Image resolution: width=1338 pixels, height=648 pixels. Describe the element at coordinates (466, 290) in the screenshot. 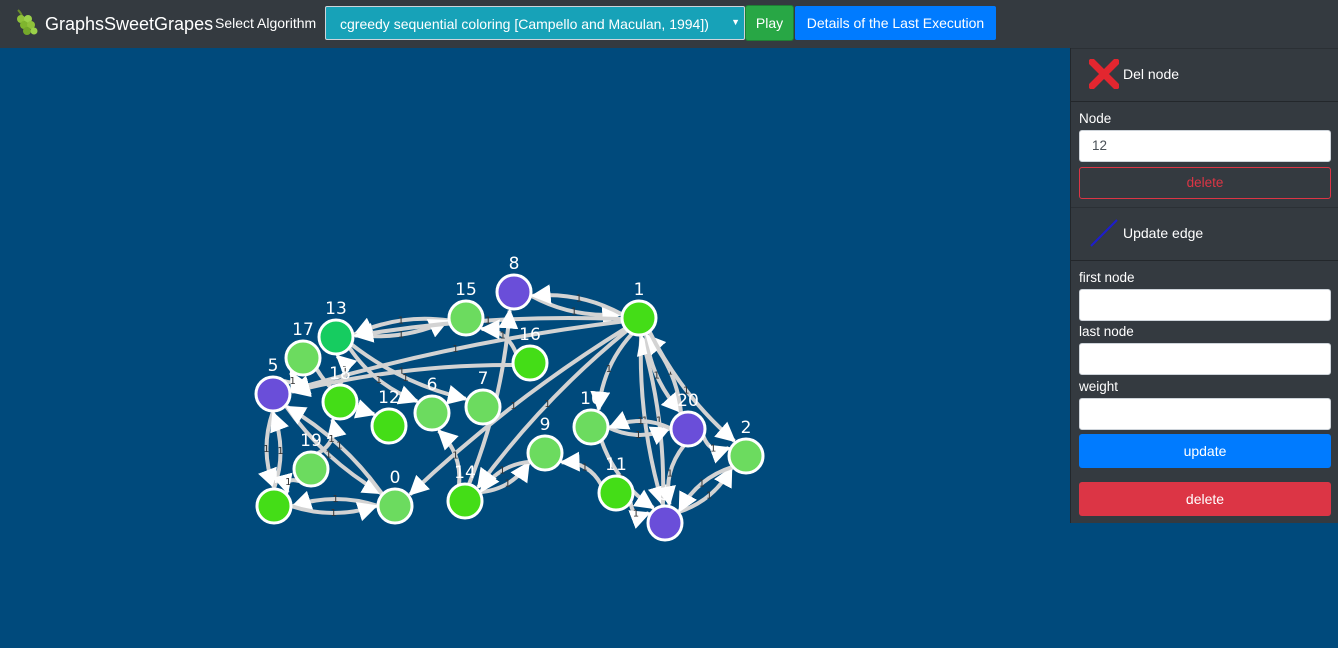

I see `node-label: 15` at that location.